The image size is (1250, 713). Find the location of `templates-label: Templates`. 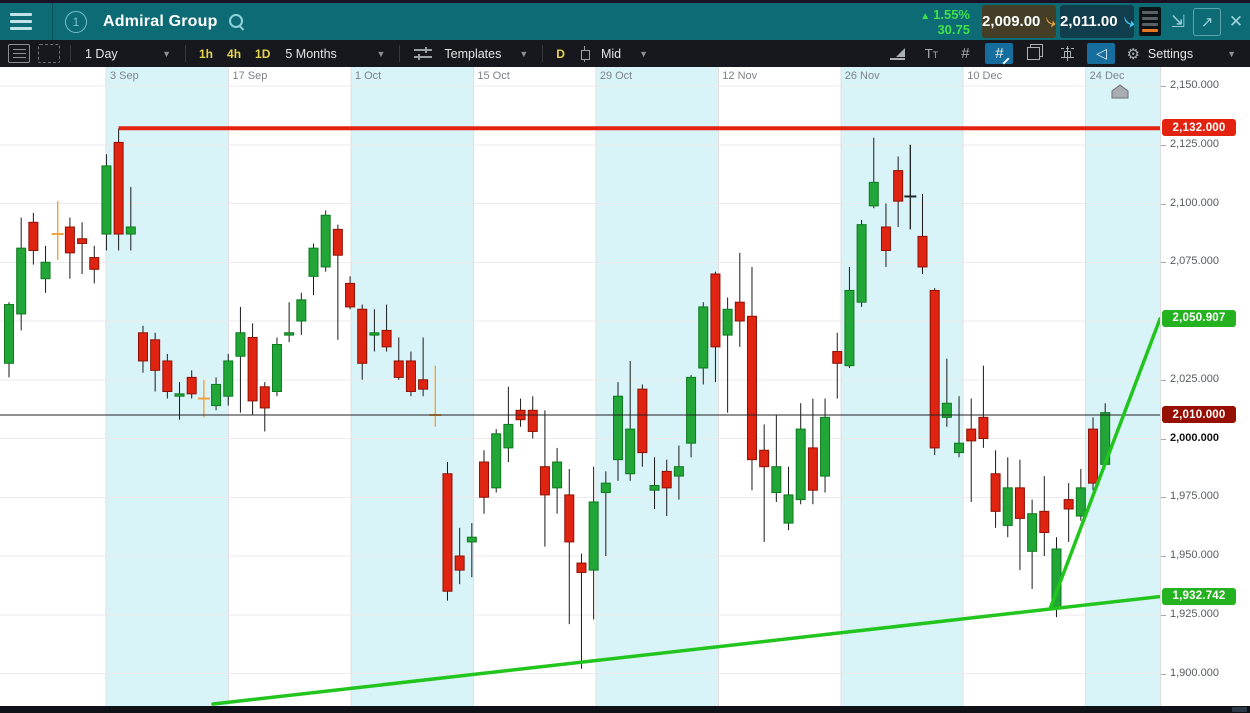

templates-label: Templates is located at coordinates (473, 53).